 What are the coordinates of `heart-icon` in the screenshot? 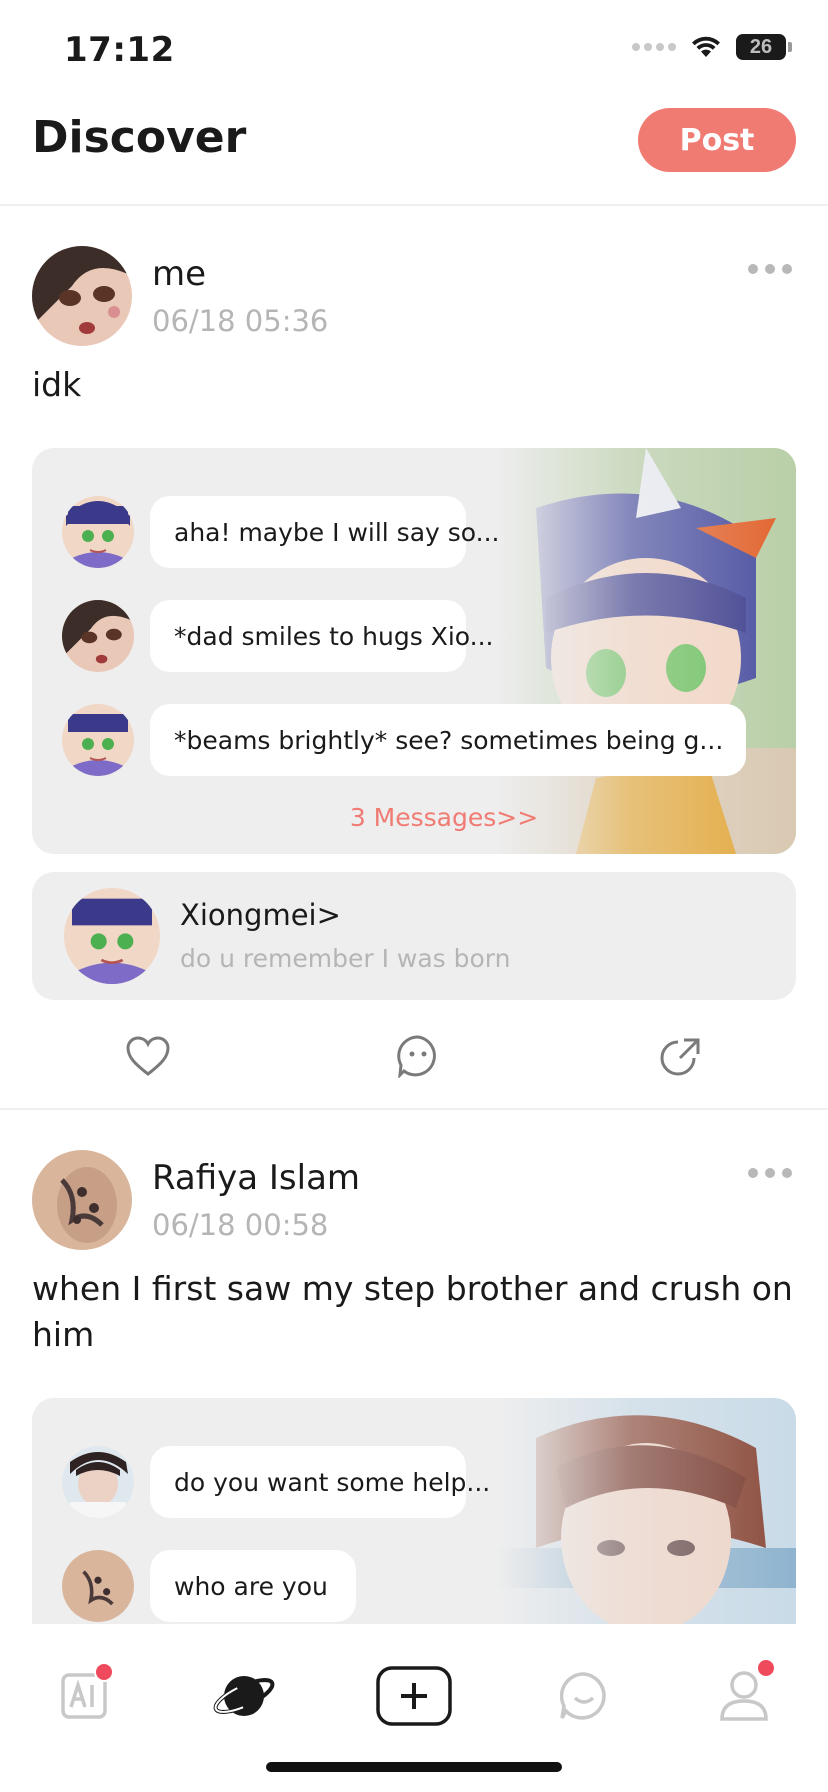 It's located at (148, 1056).